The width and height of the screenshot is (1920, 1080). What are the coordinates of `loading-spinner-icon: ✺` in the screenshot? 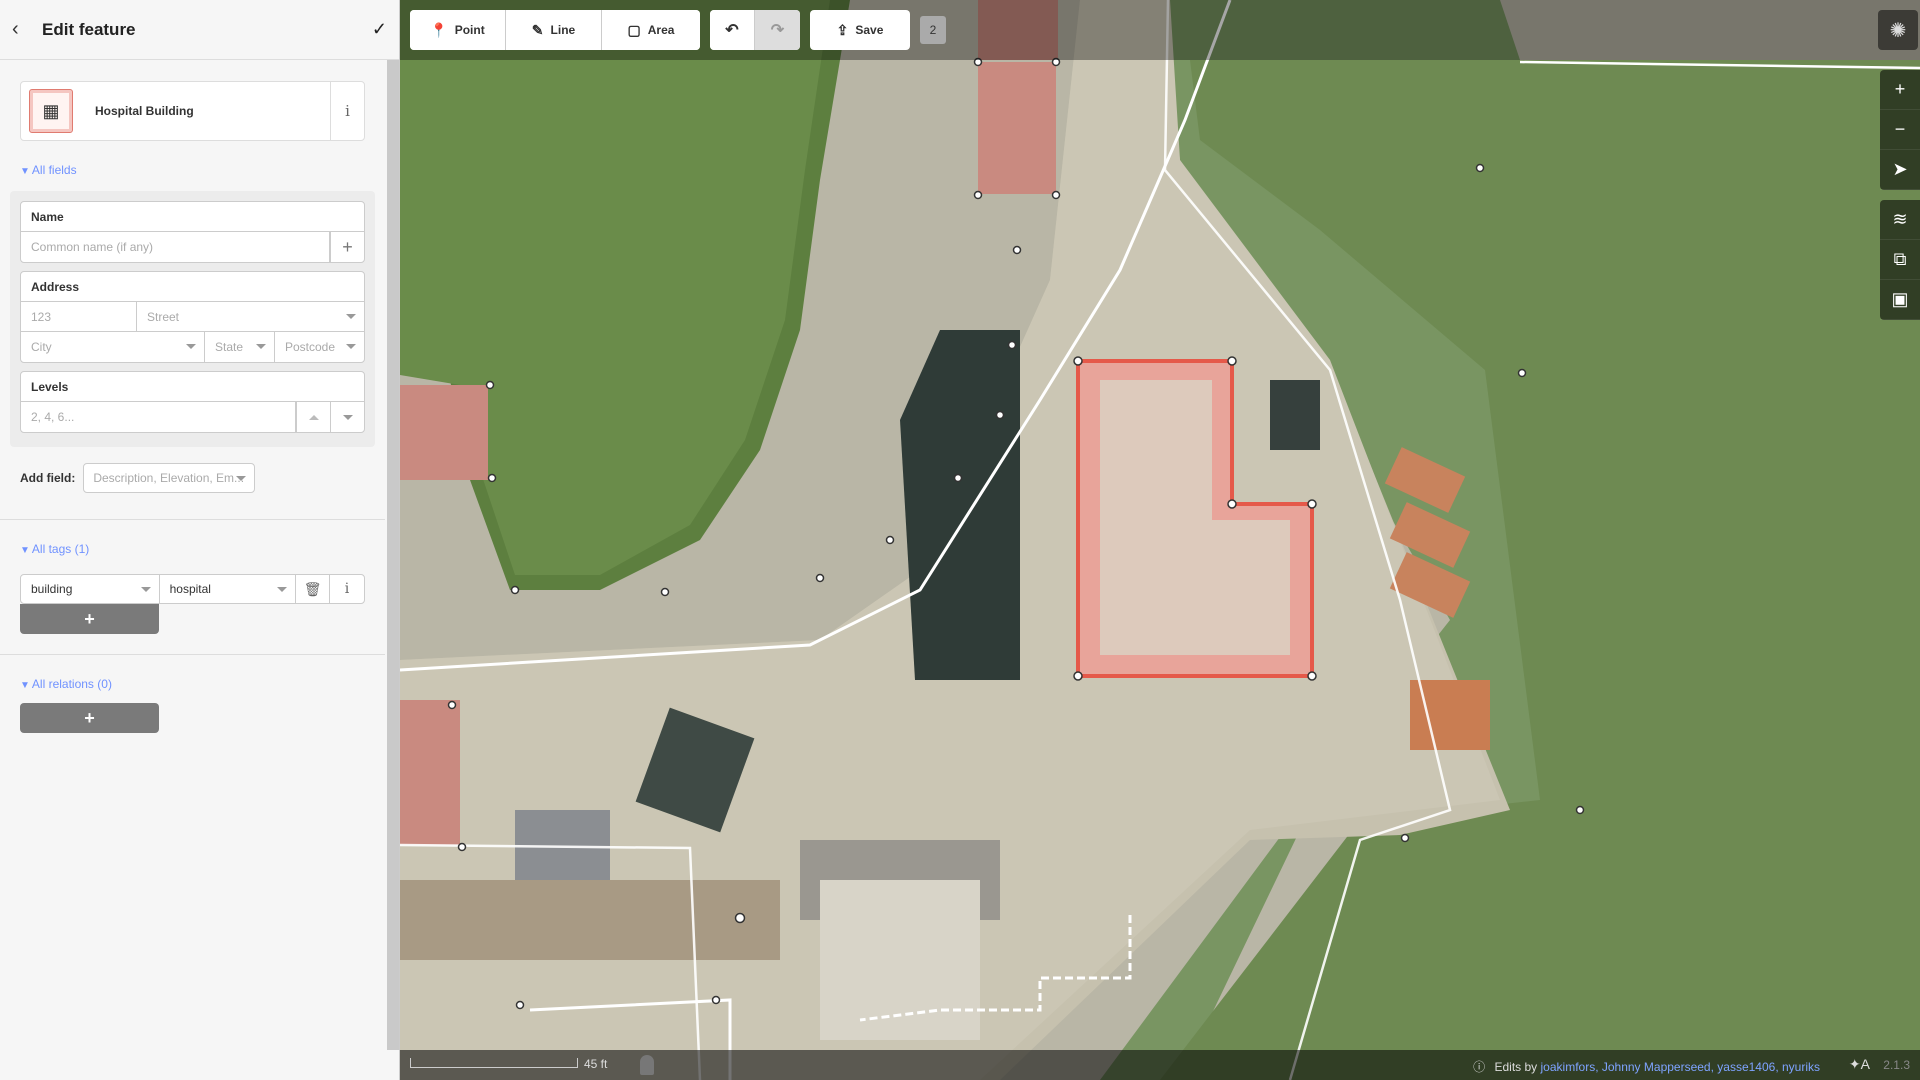 It's located at (1898, 30).